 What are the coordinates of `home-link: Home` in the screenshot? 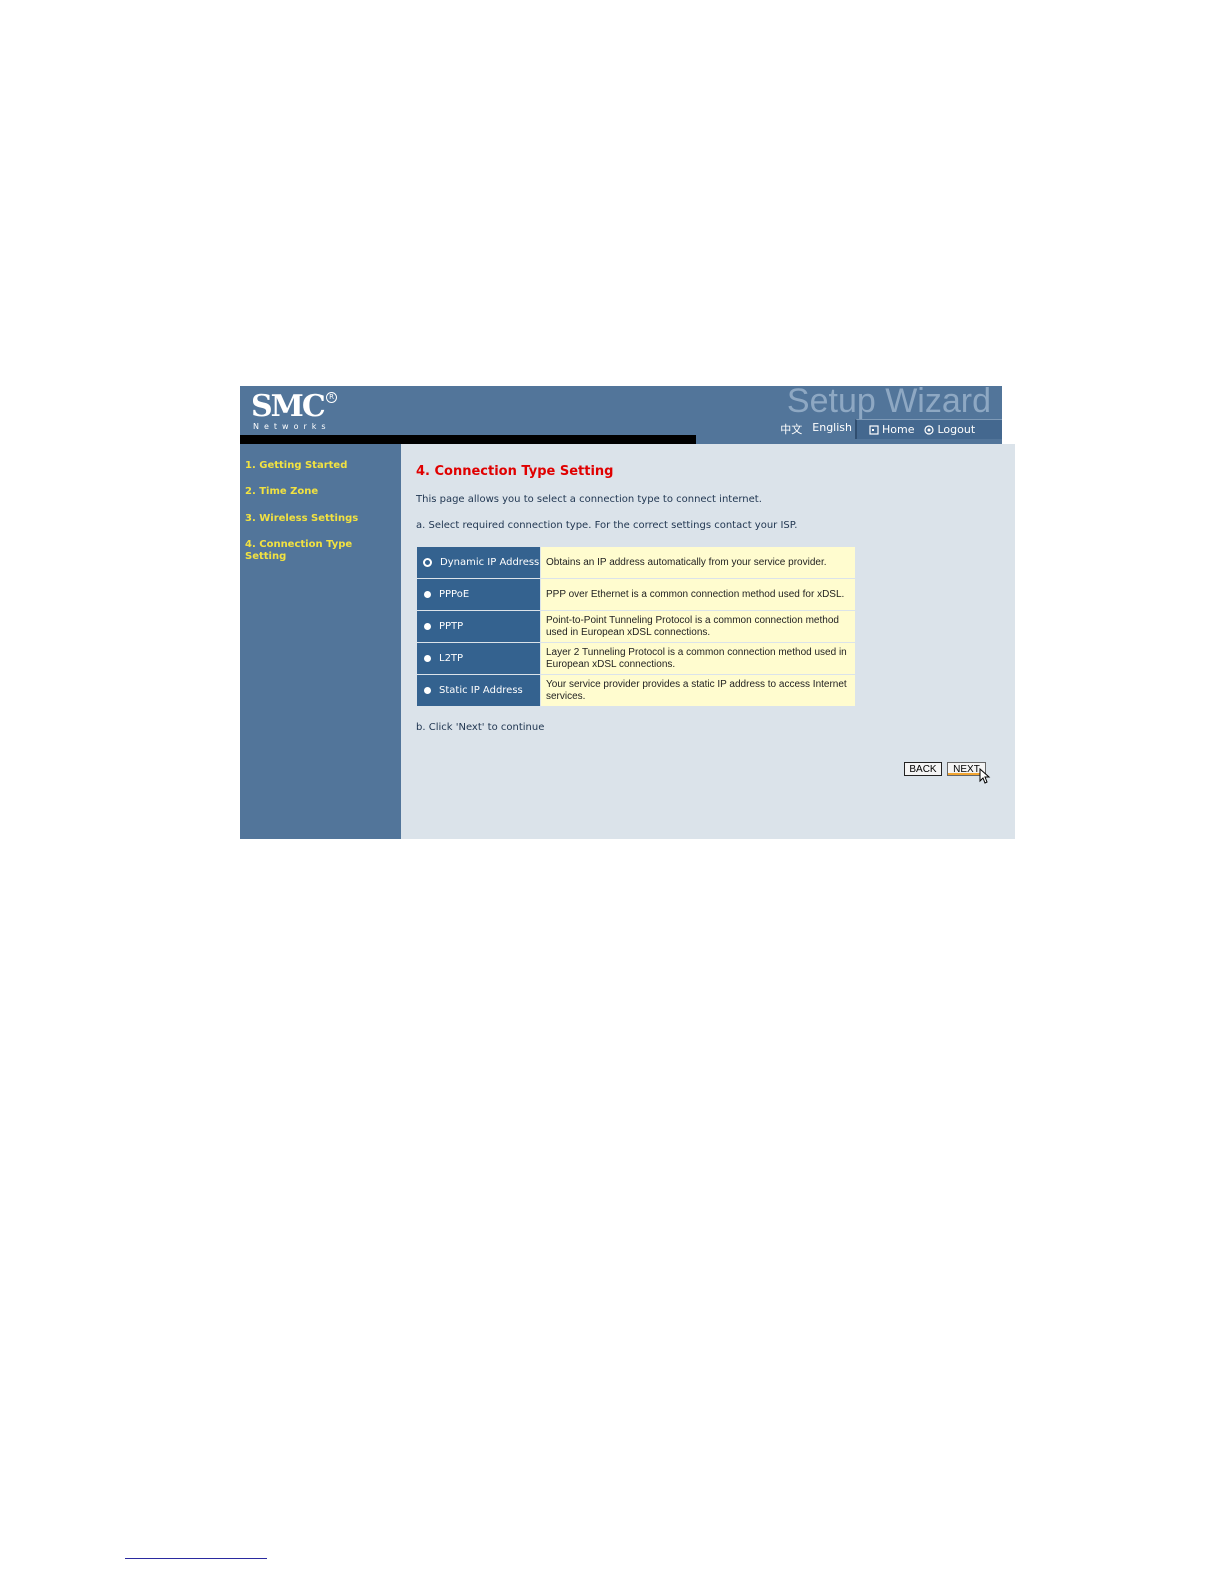 It's located at (891, 429).